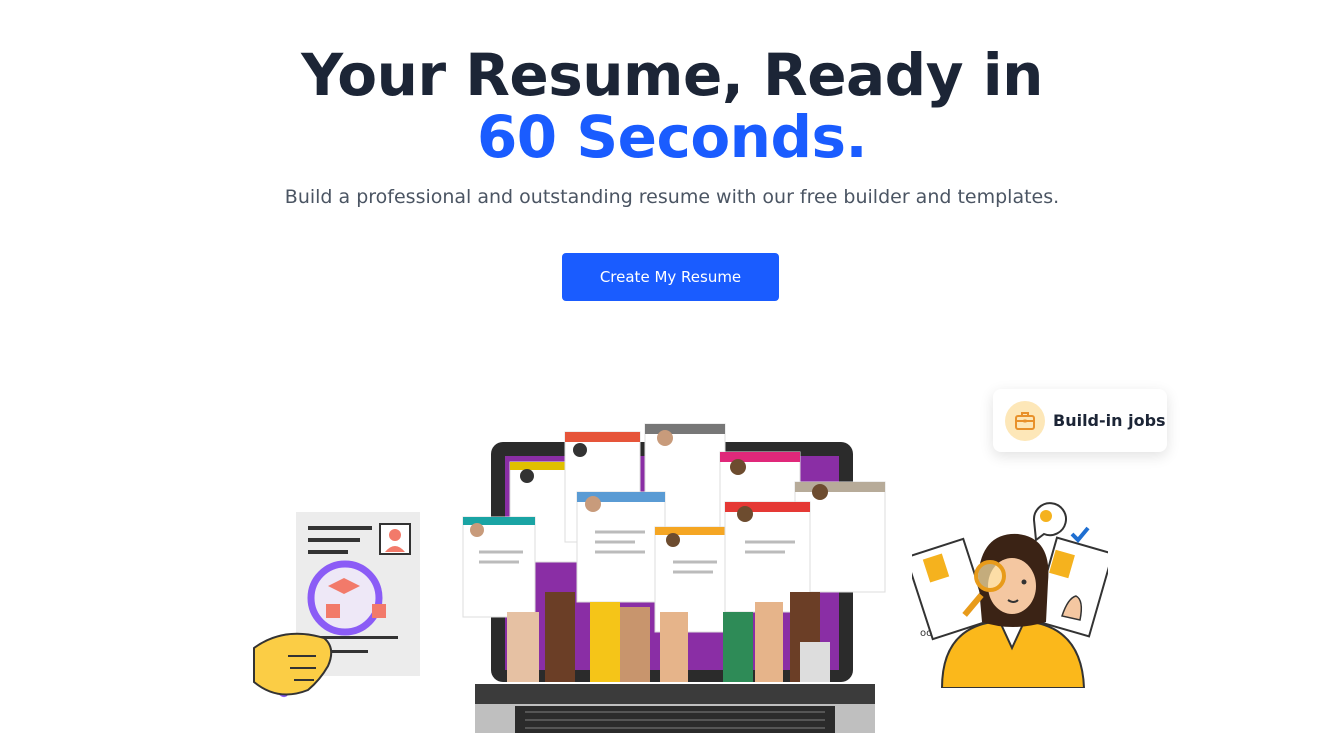 This screenshot has height=733, width=1344. I want to click on briefcase-icon, so click(1025, 420).